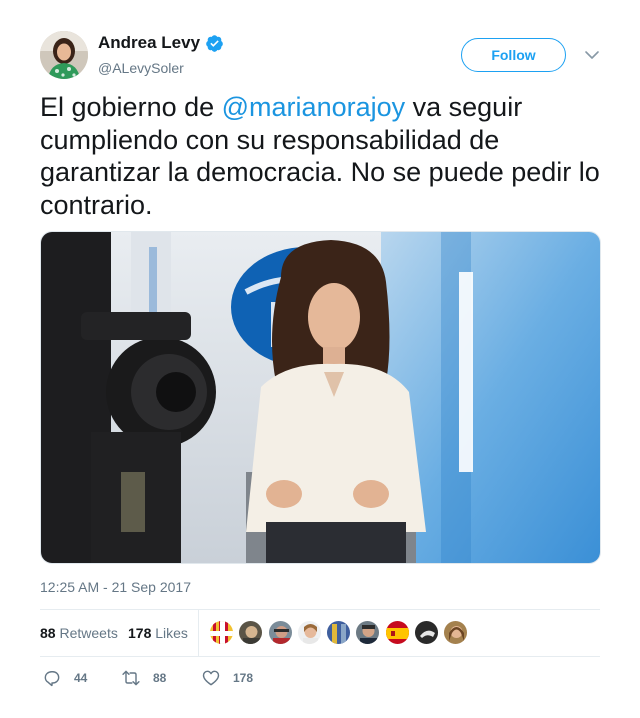  What do you see at coordinates (320, 609) in the screenshot?
I see `stats-divider-top` at bounding box center [320, 609].